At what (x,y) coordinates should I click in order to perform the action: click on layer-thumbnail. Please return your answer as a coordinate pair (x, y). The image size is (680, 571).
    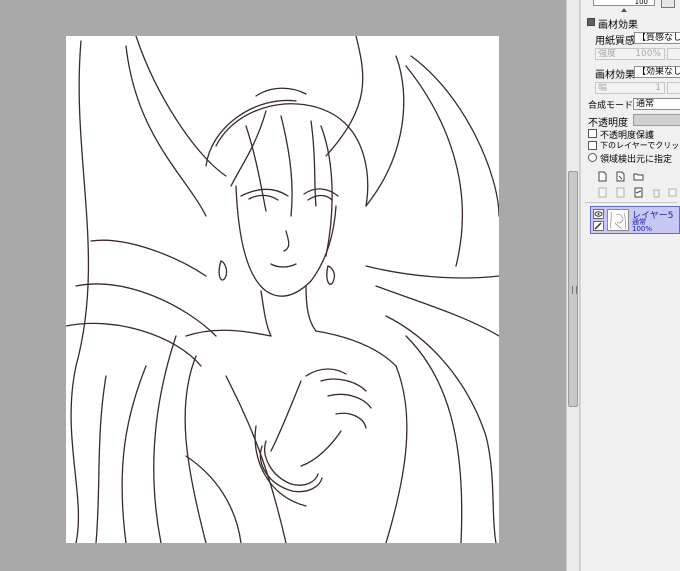
    Looking at the image, I should click on (618, 220).